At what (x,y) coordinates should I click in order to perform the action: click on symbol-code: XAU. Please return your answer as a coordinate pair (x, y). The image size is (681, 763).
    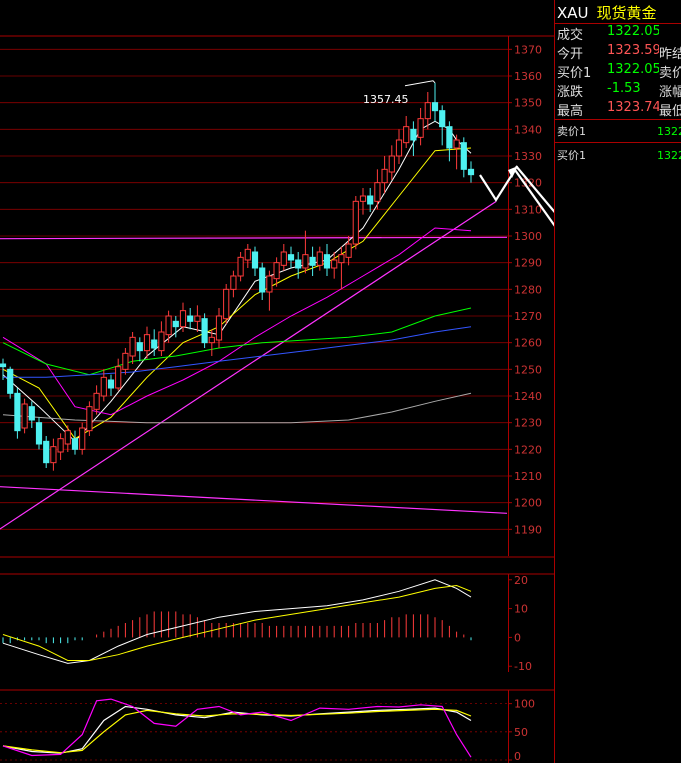
    Looking at the image, I should click on (573, 13).